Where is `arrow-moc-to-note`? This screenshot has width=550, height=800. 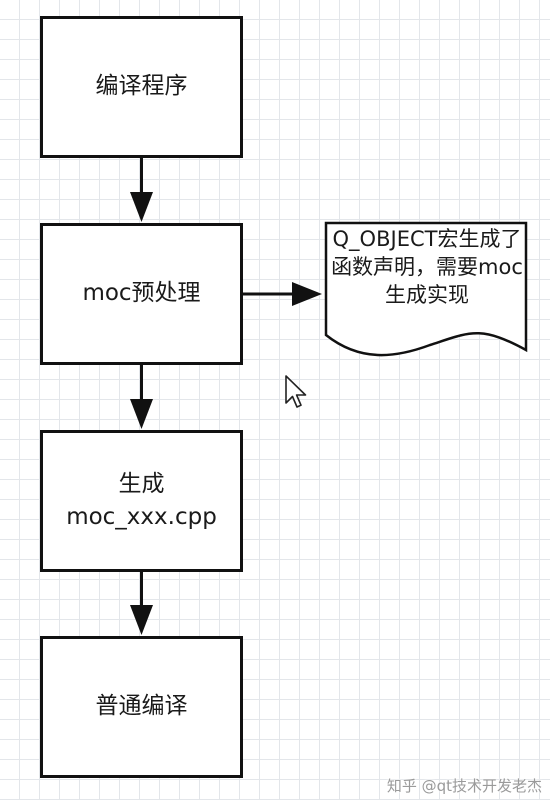
arrow-moc-to-note is located at coordinates (282, 294).